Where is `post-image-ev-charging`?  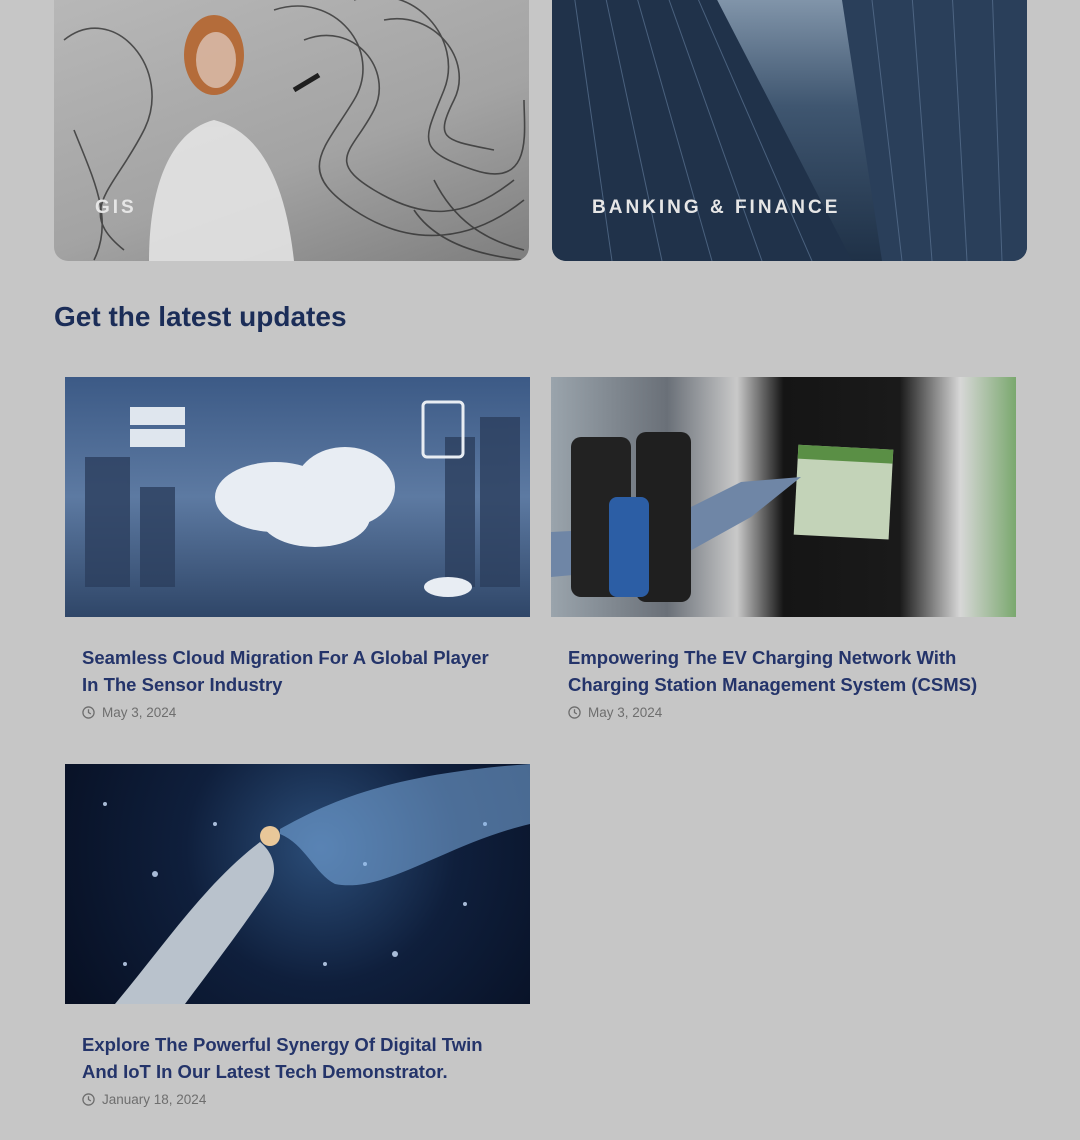 post-image-ev-charging is located at coordinates (783, 497).